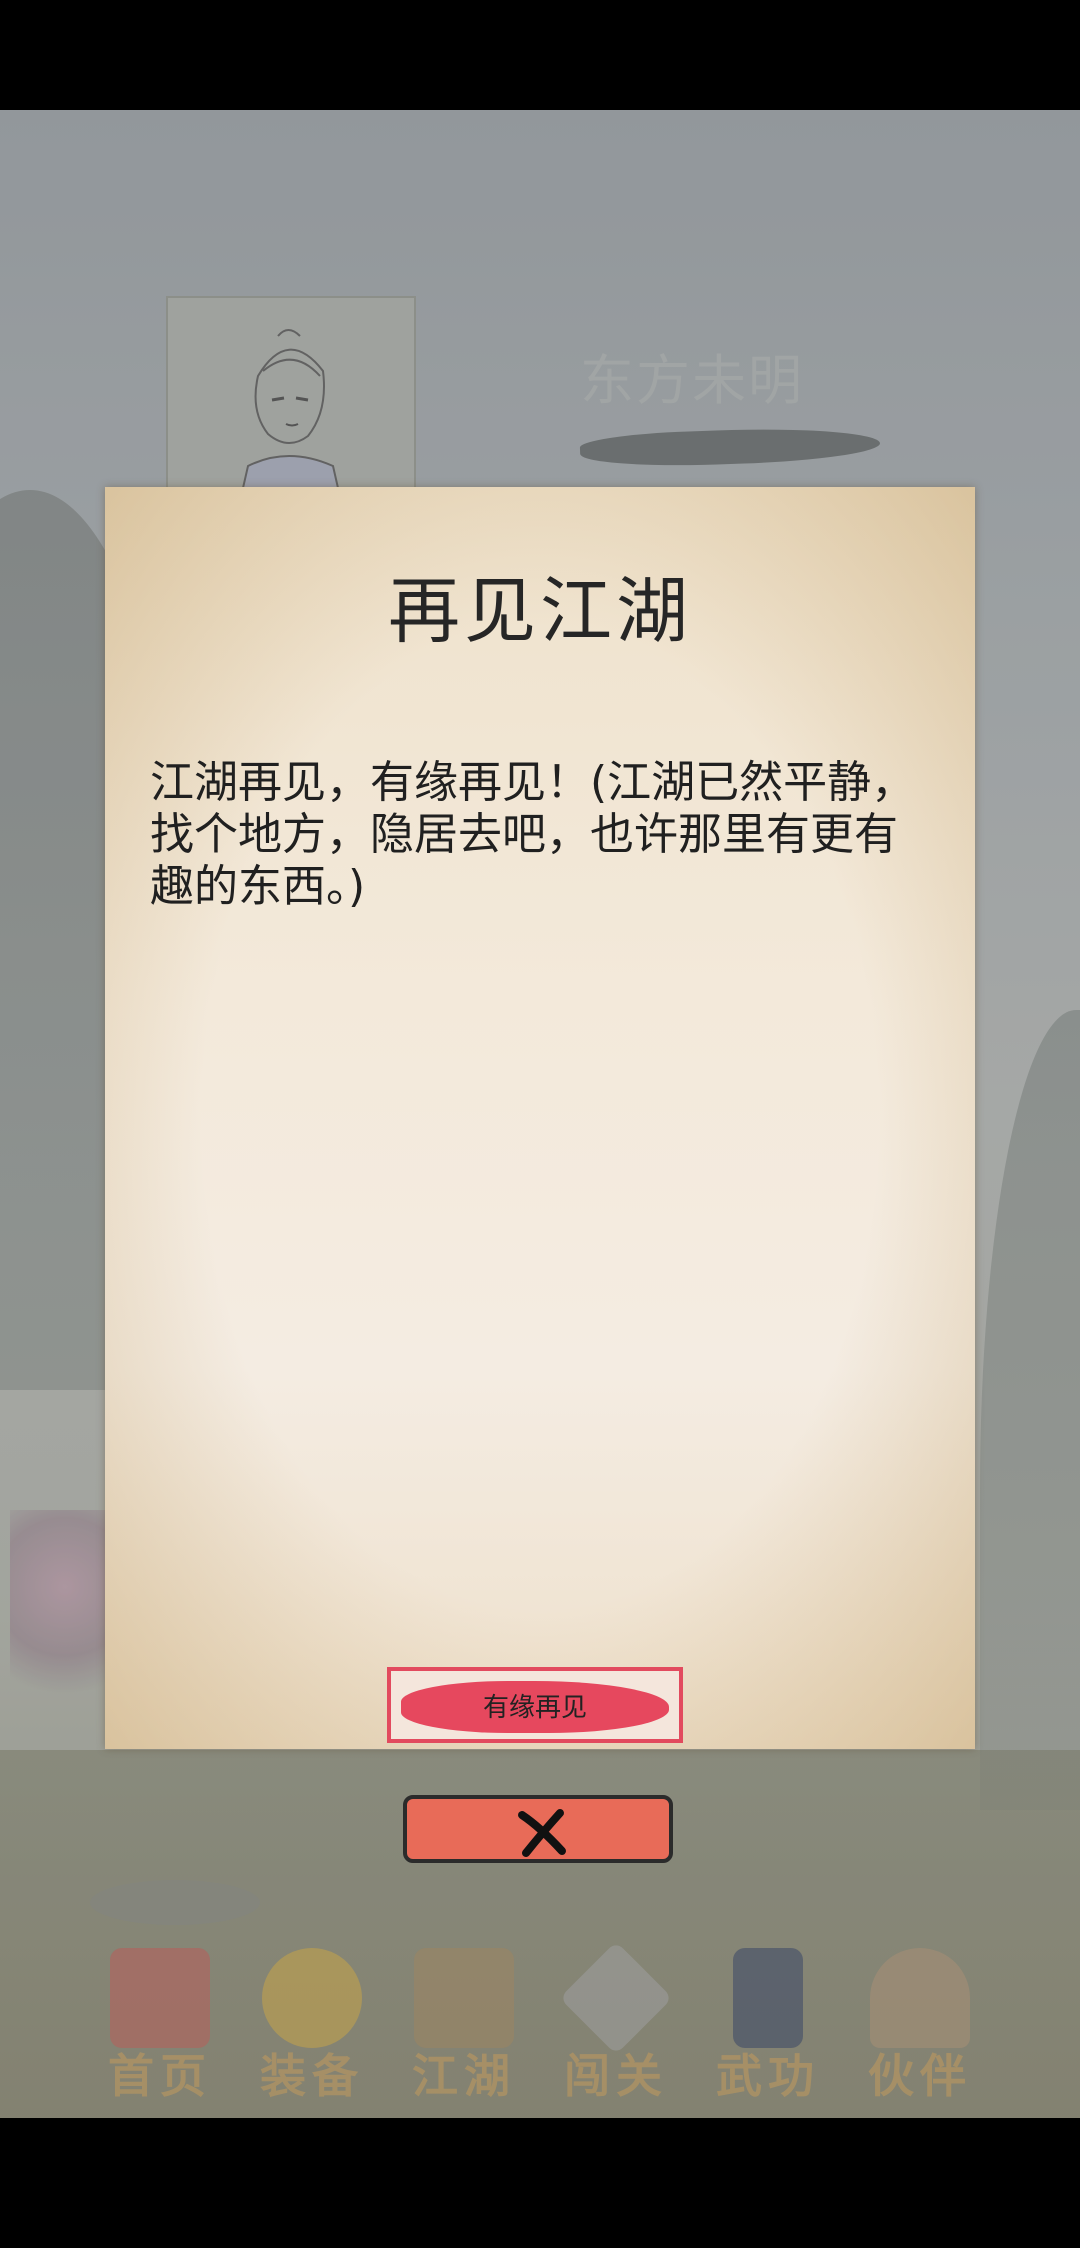 The image size is (1080, 2248). I want to click on system-nav-bar, so click(540, 2183).